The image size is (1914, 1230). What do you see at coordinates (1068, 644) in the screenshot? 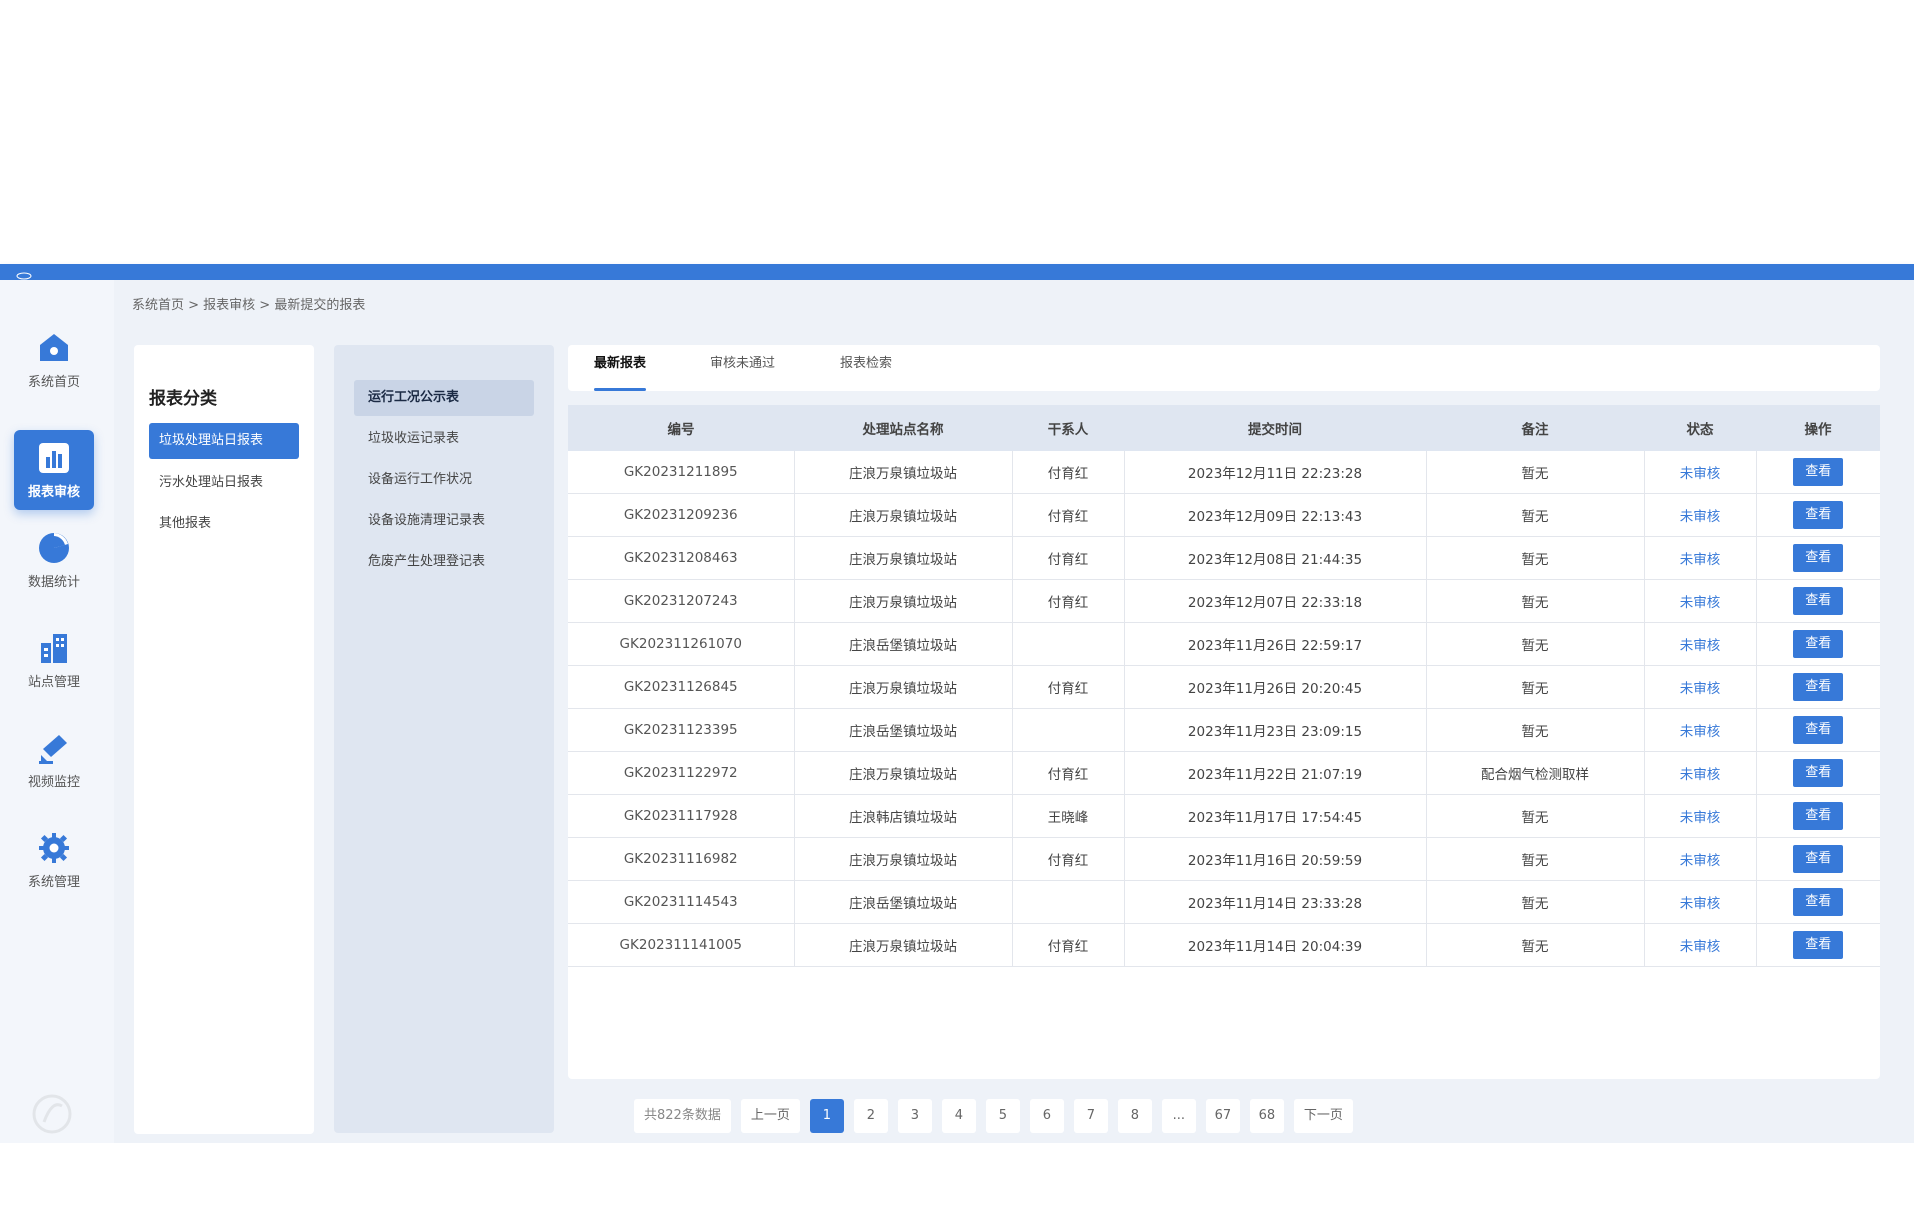
I see `cell-stakeholder` at bounding box center [1068, 644].